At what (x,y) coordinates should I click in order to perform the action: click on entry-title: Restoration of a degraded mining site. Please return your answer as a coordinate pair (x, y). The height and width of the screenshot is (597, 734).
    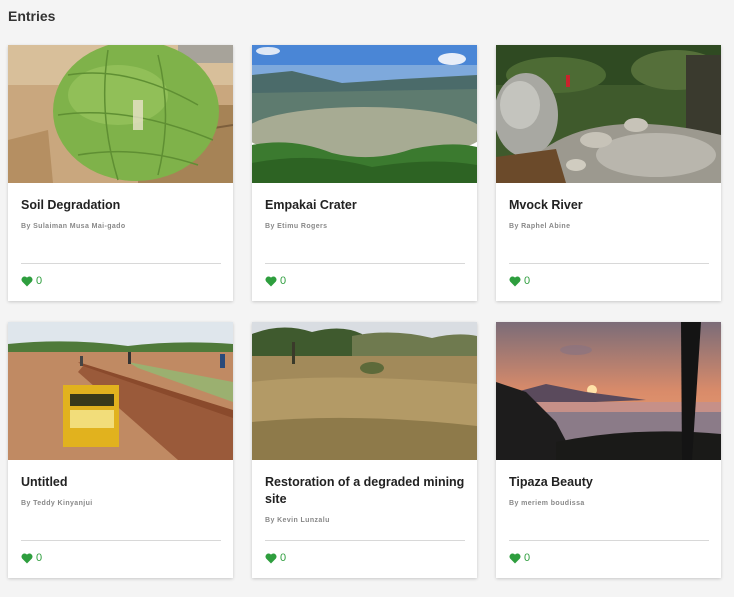
    Looking at the image, I should click on (365, 491).